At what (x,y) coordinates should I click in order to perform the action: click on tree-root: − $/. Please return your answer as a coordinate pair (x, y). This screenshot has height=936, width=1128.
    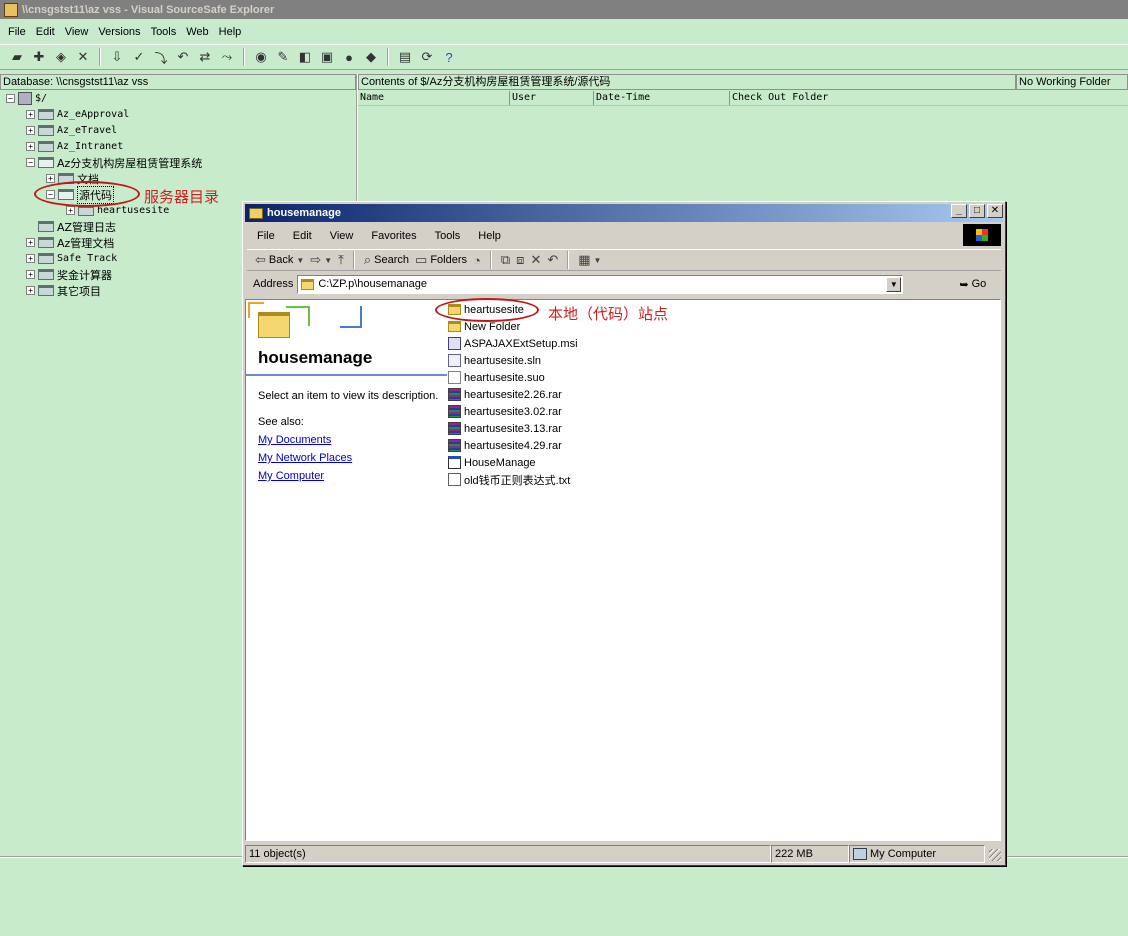
    Looking at the image, I should click on (26, 98).